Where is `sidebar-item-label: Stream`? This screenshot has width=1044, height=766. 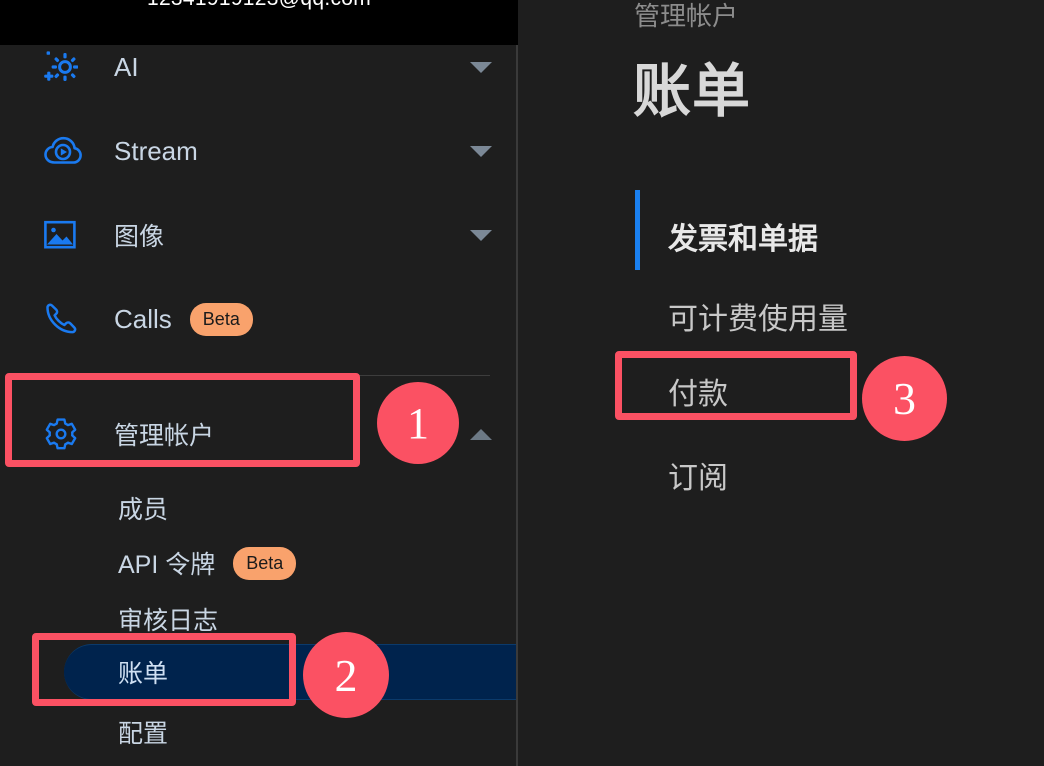 sidebar-item-label: Stream is located at coordinates (156, 150).